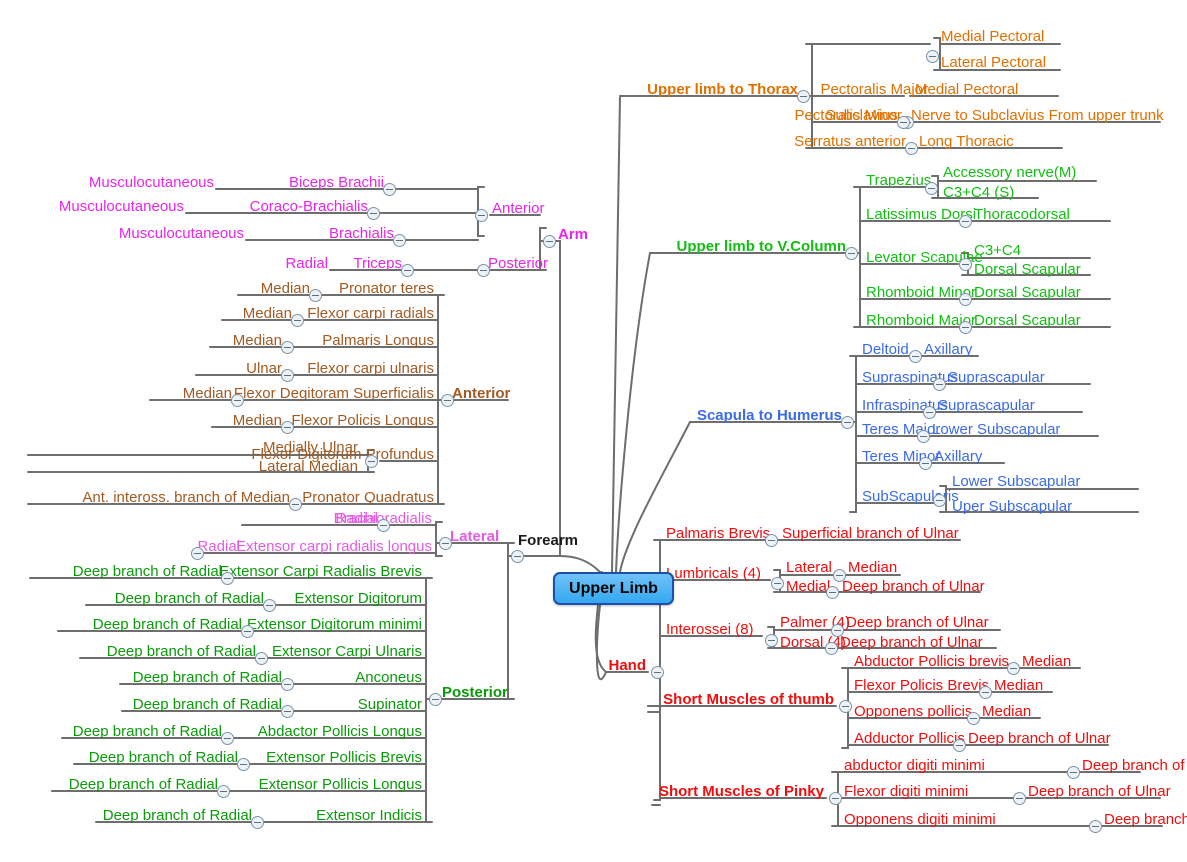 This screenshot has width=1187, height=862. Describe the element at coordinates (845, 706) in the screenshot. I see `collapse-toggle-short-muscles-thumb` at that location.